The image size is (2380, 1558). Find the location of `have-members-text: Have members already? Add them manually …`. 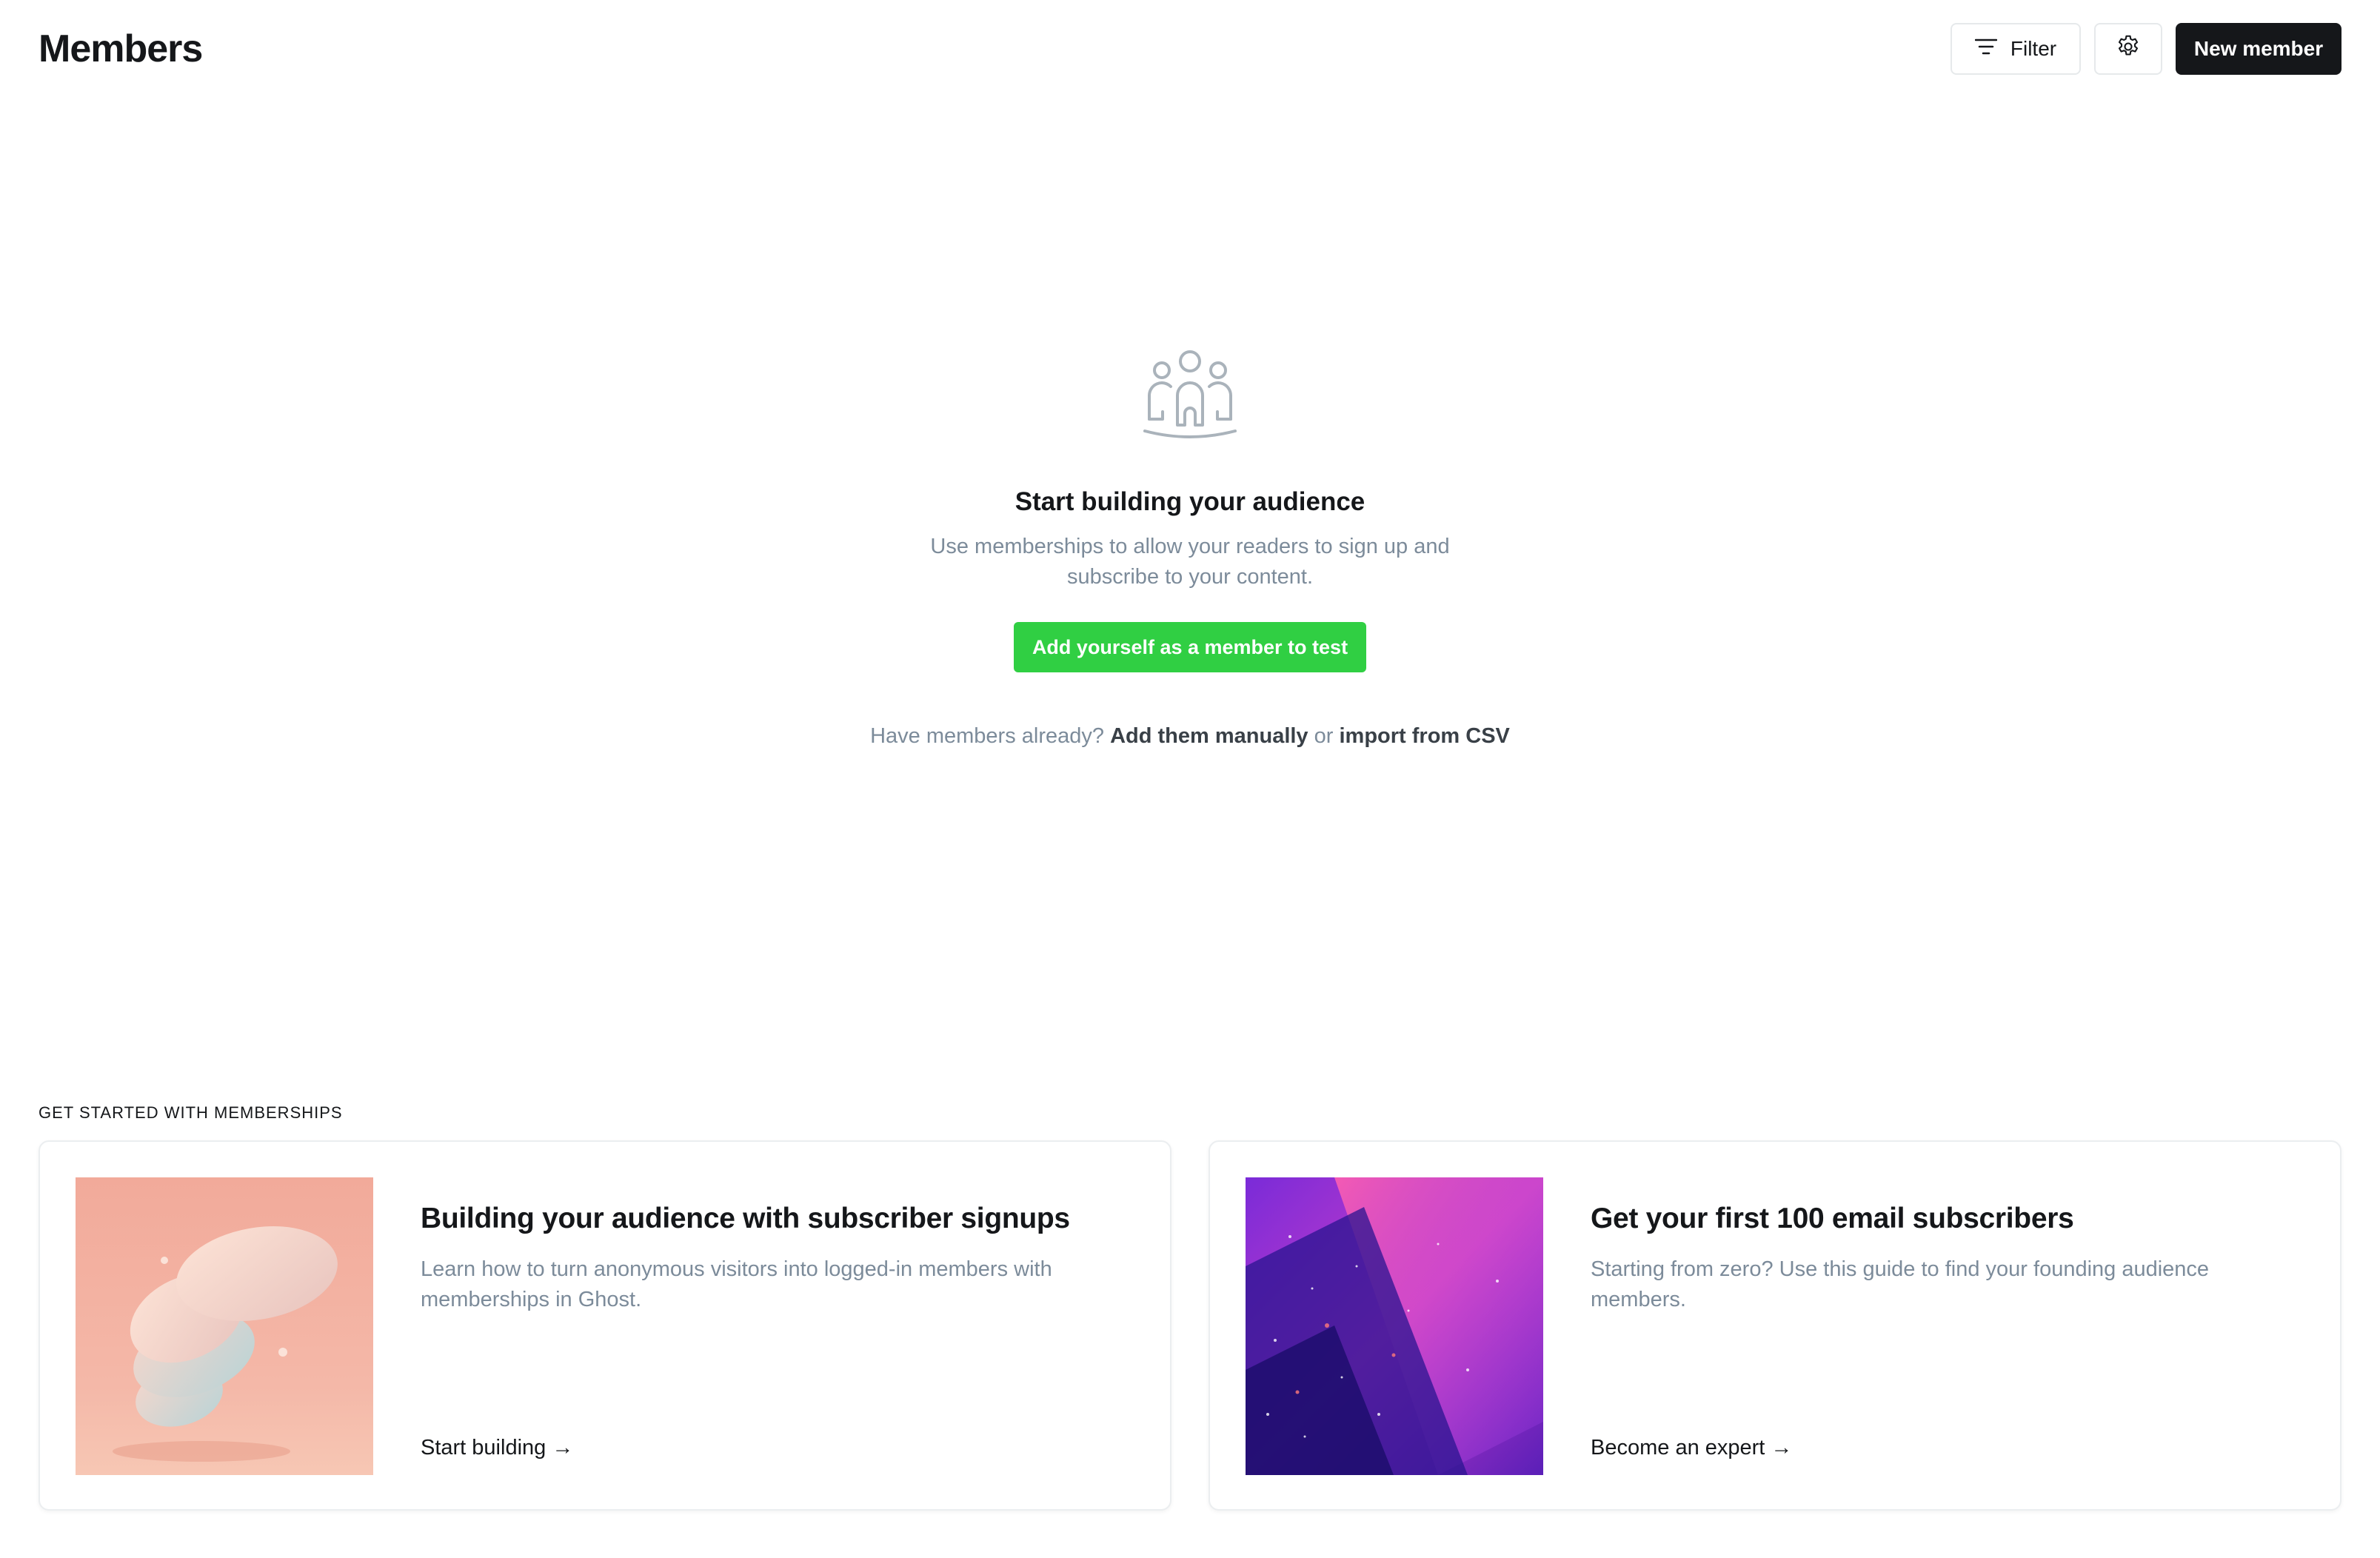

have-members-text: Have members already? Add them manually … is located at coordinates (1190, 736).